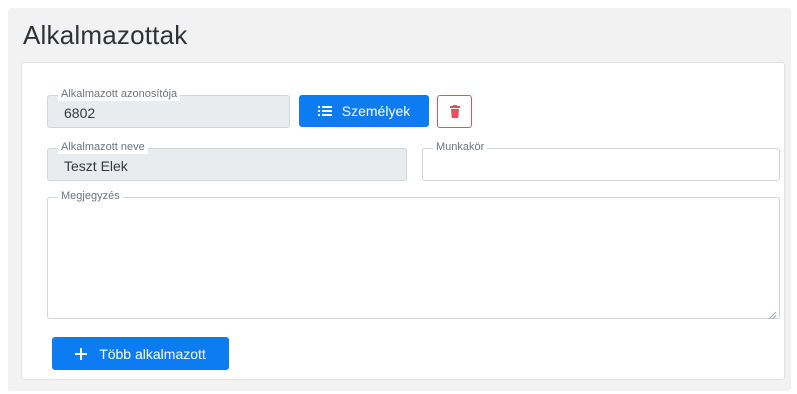 The height and width of the screenshot is (394, 797). What do you see at coordinates (376, 111) in the screenshot?
I see `persons-button-label: Személyek` at bounding box center [376, 111].